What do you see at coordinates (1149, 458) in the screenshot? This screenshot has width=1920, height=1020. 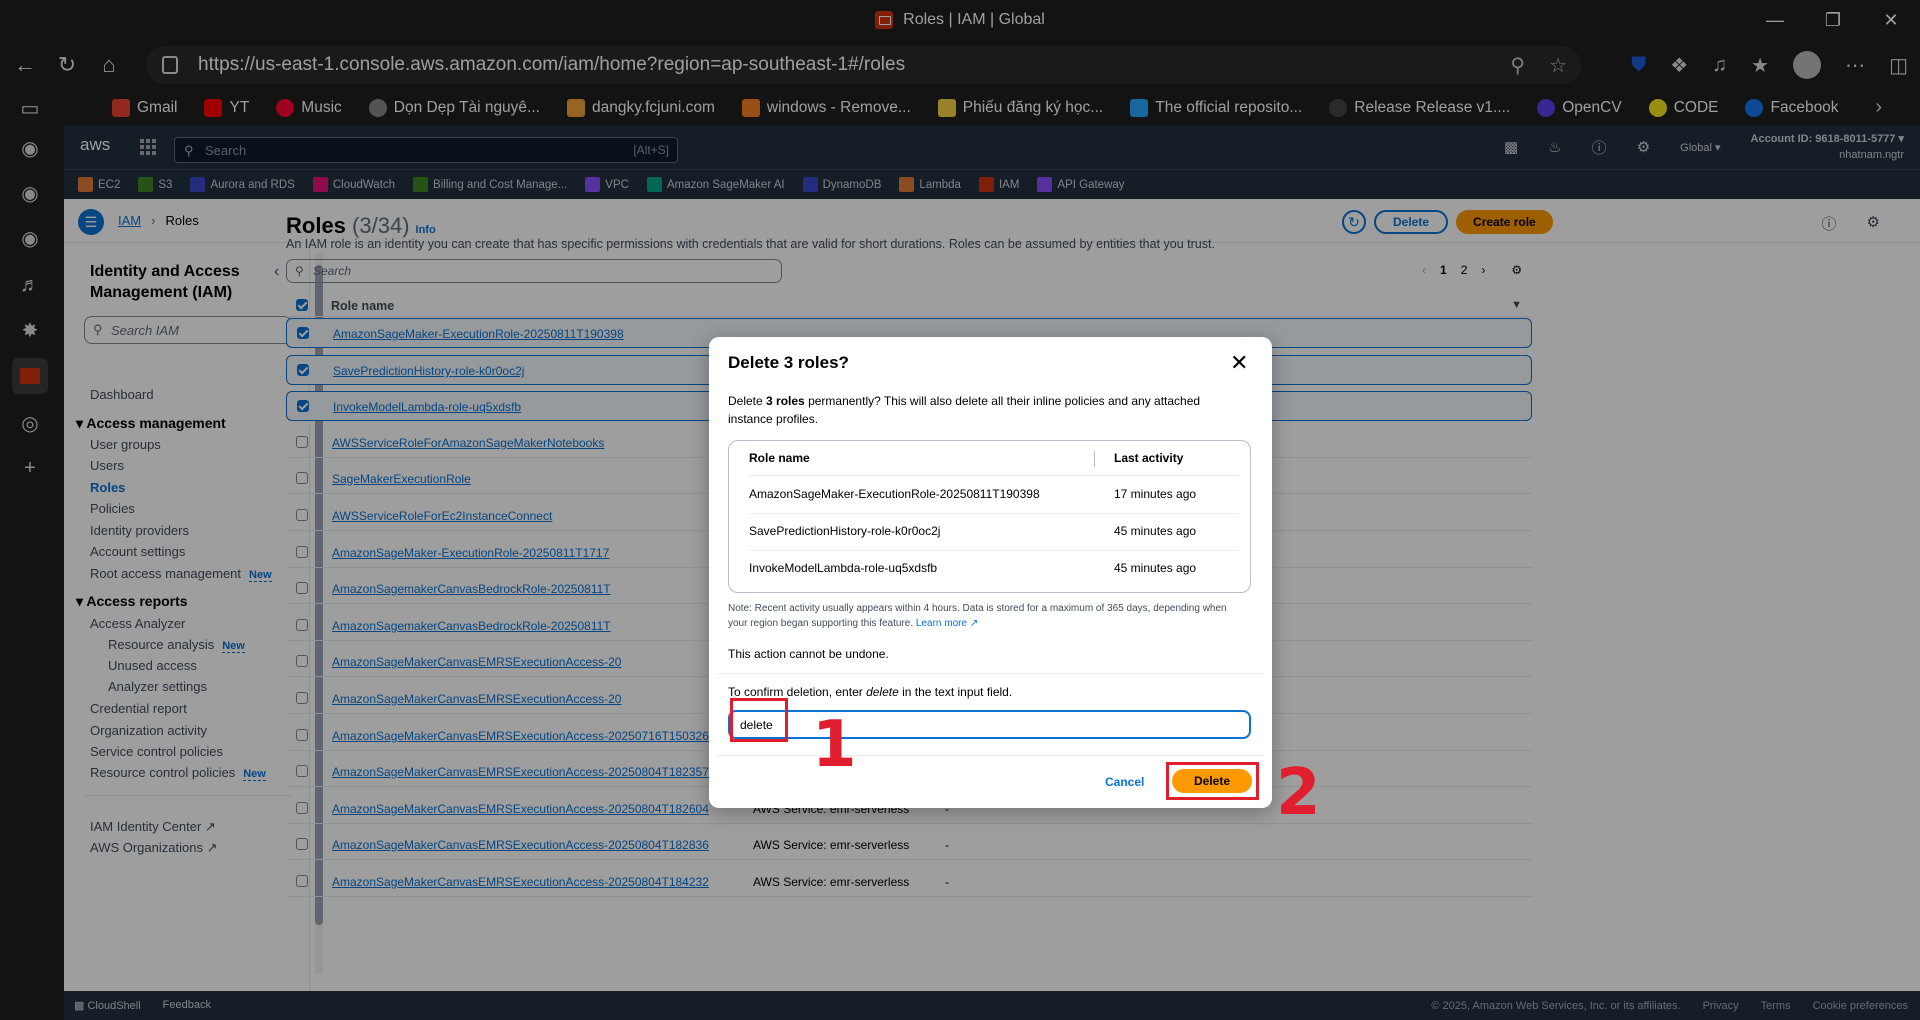 I see `col-last-activity: Last activity` at bounding box center [1149, 458].